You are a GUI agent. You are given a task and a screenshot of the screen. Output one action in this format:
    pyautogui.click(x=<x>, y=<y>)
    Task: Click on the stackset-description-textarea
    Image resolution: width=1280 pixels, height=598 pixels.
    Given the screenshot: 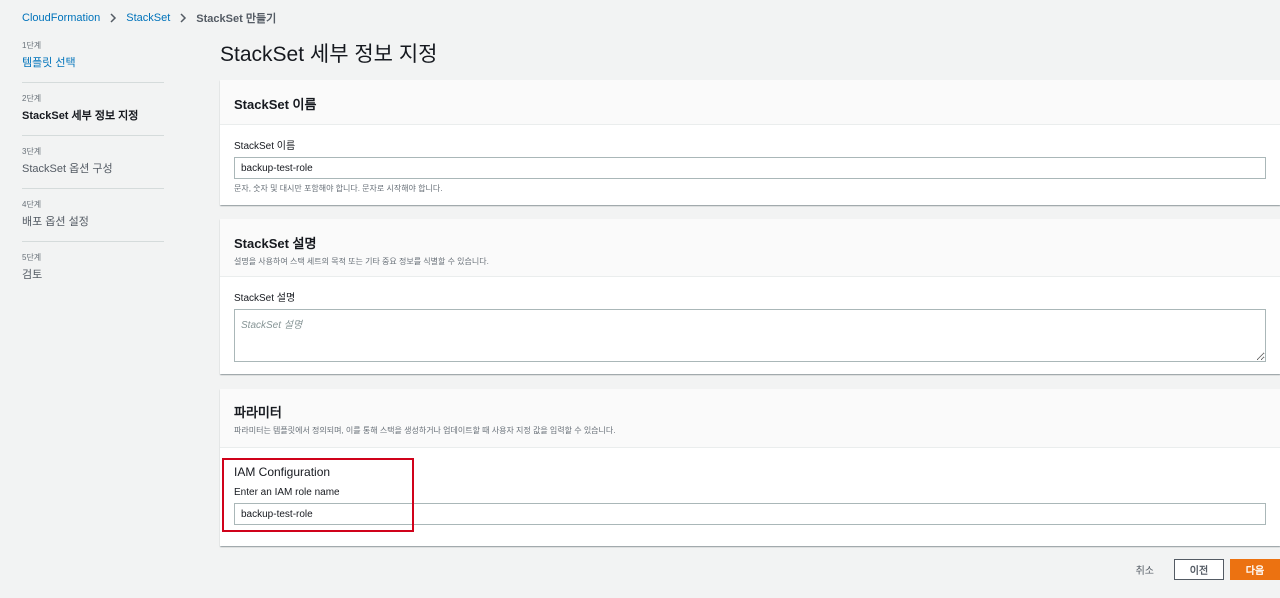 What is the action you would take?
    pyautogui.click(x=750, y=335)
    